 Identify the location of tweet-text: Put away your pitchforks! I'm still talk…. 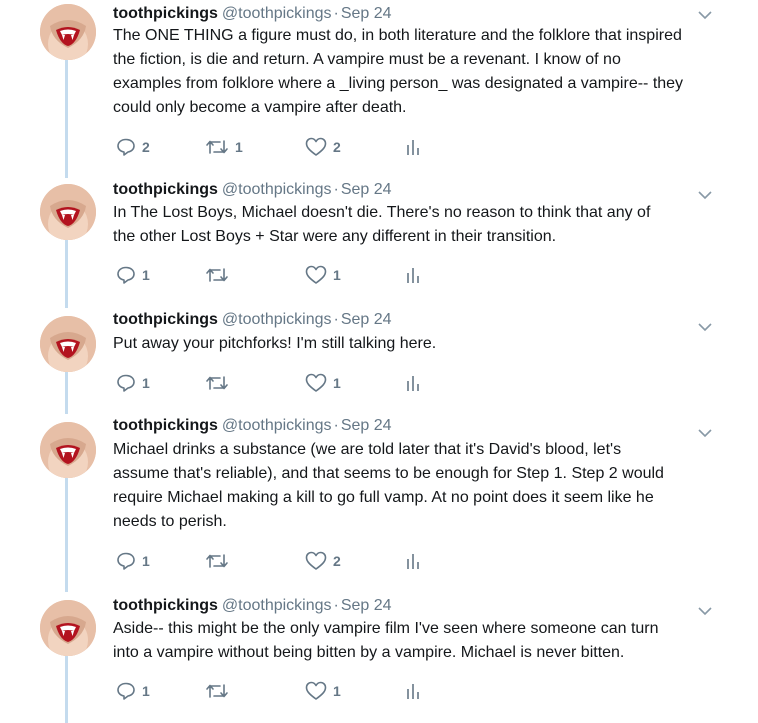
(418, 344).